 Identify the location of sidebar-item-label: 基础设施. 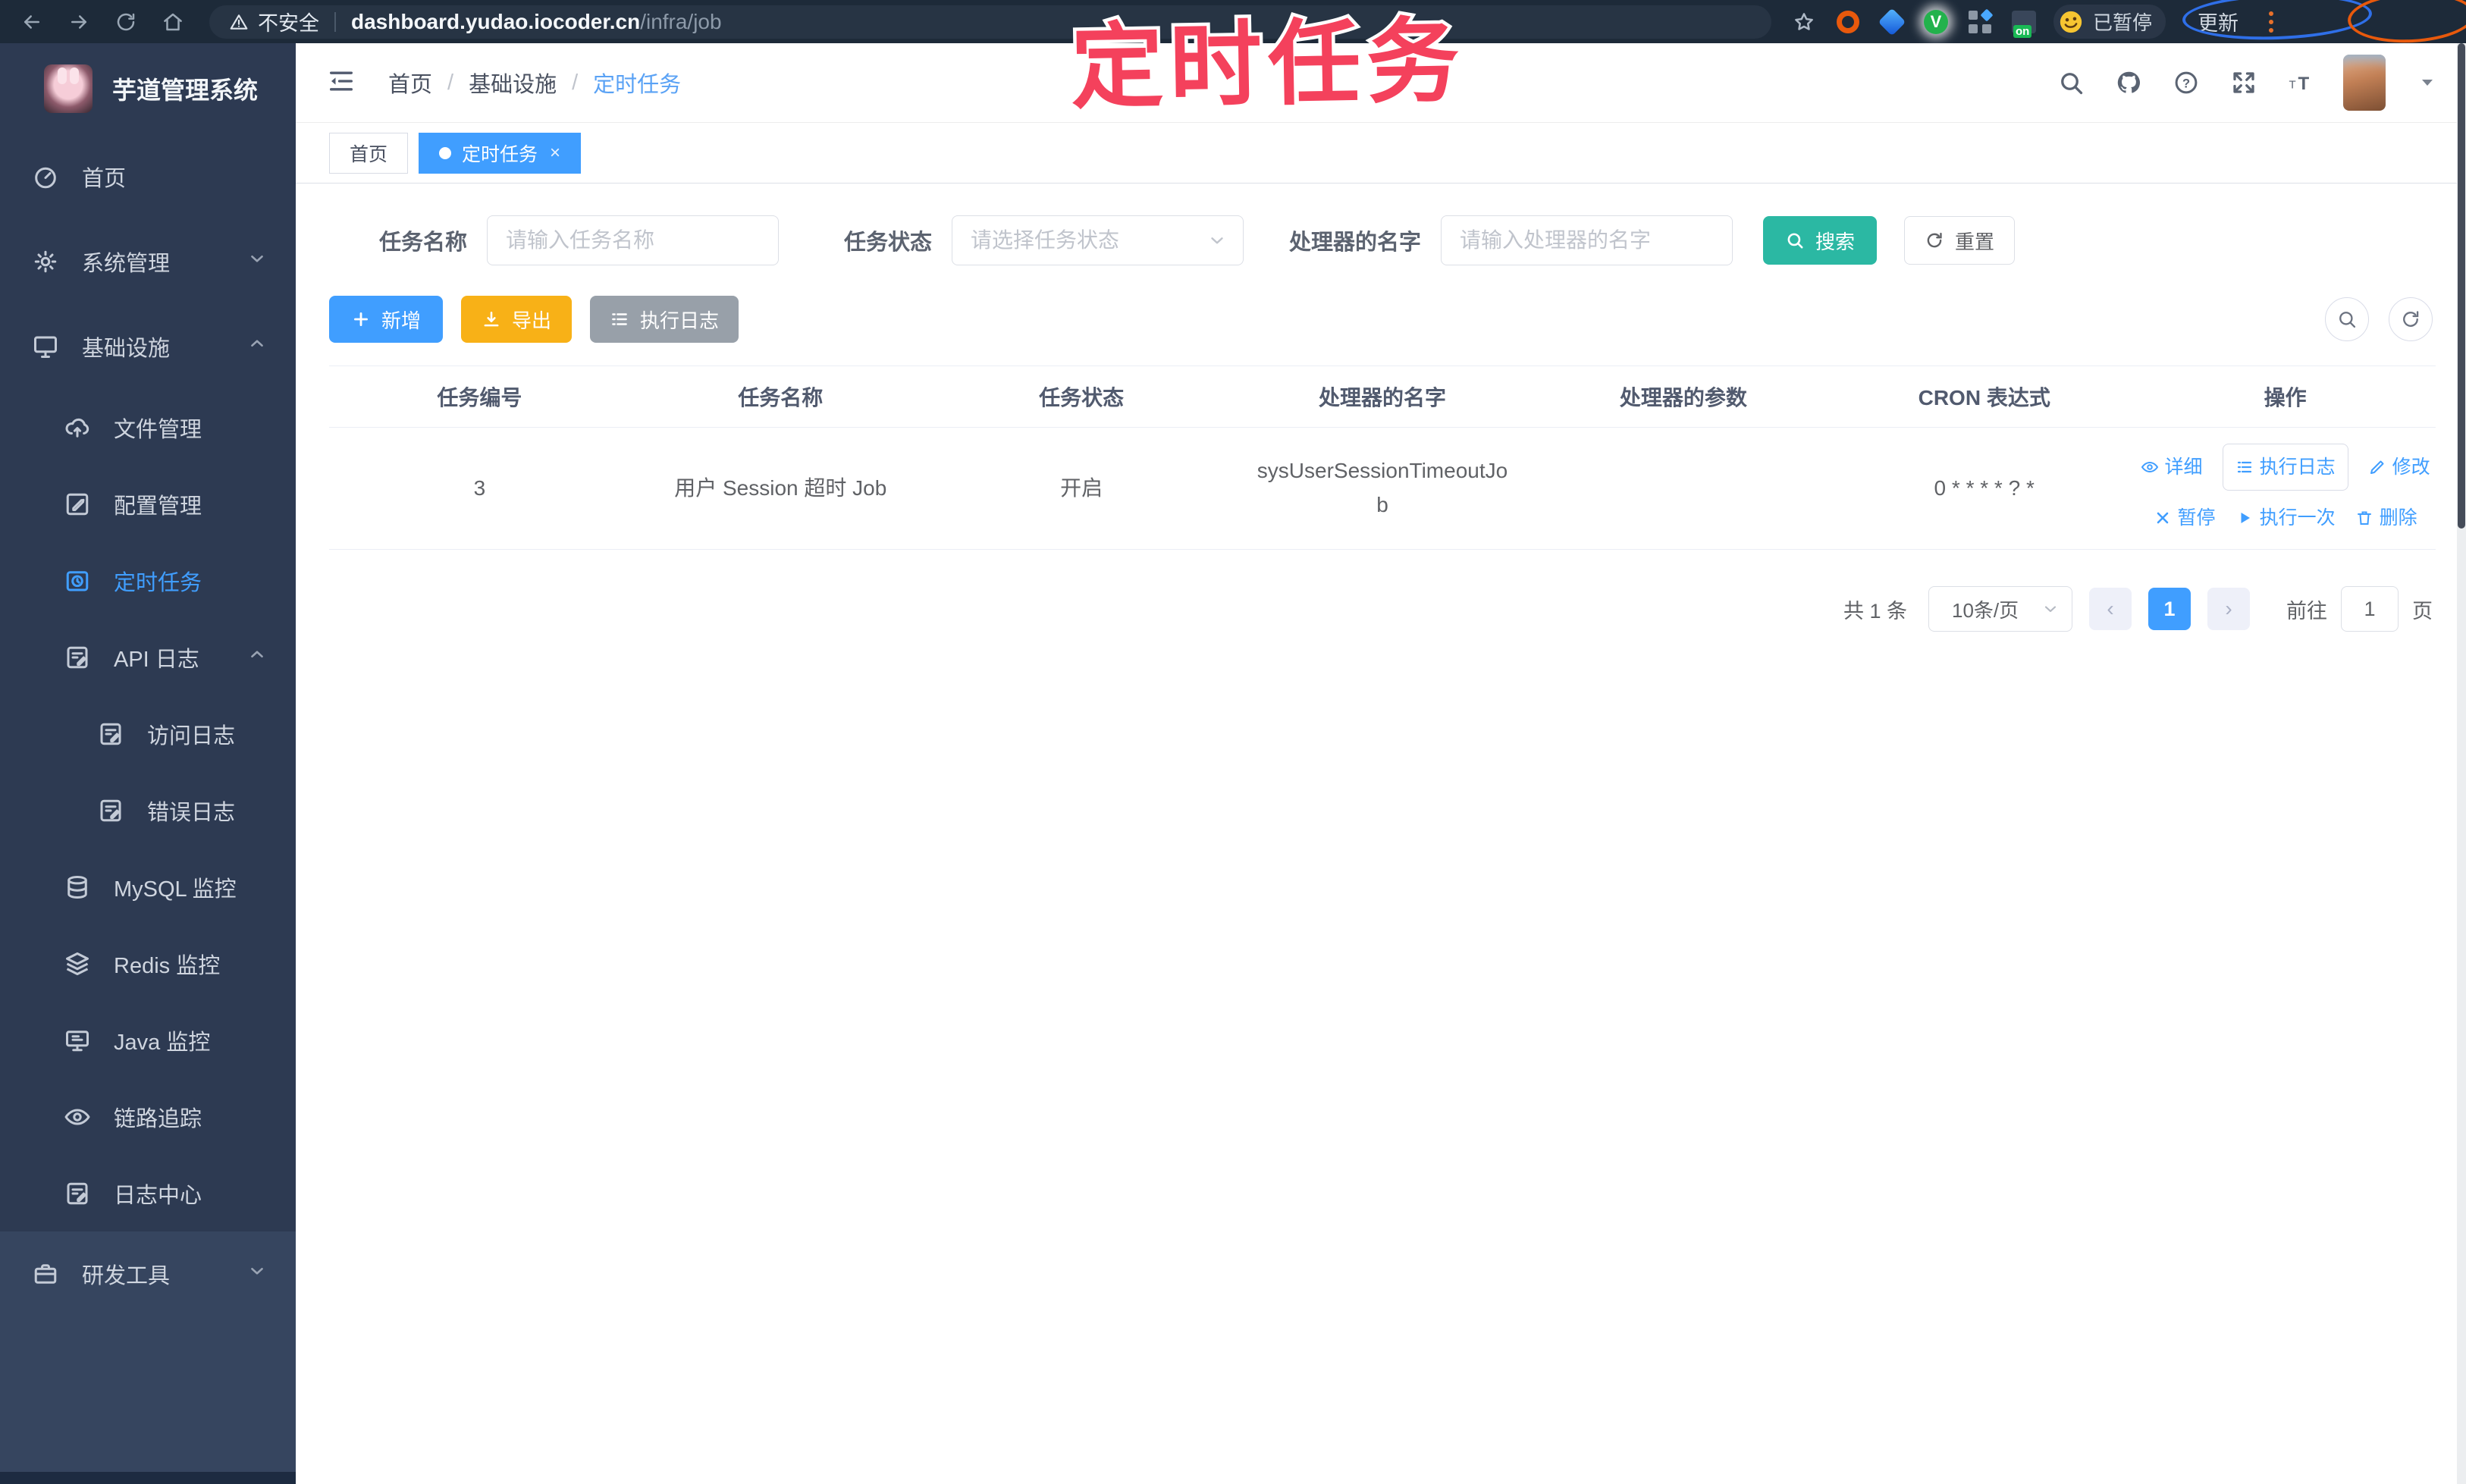
(126, 349).